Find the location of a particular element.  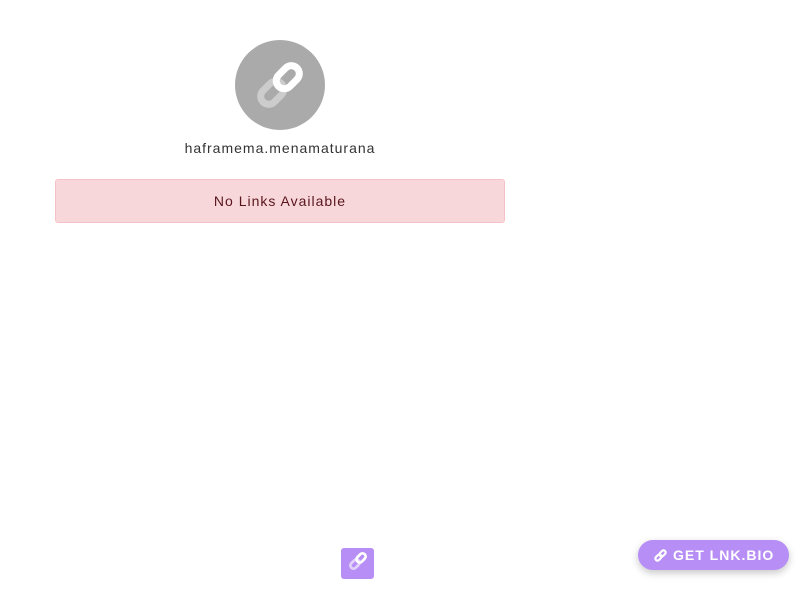

profile-username: haframema.menamaturana is located at coordinates (280, 148).